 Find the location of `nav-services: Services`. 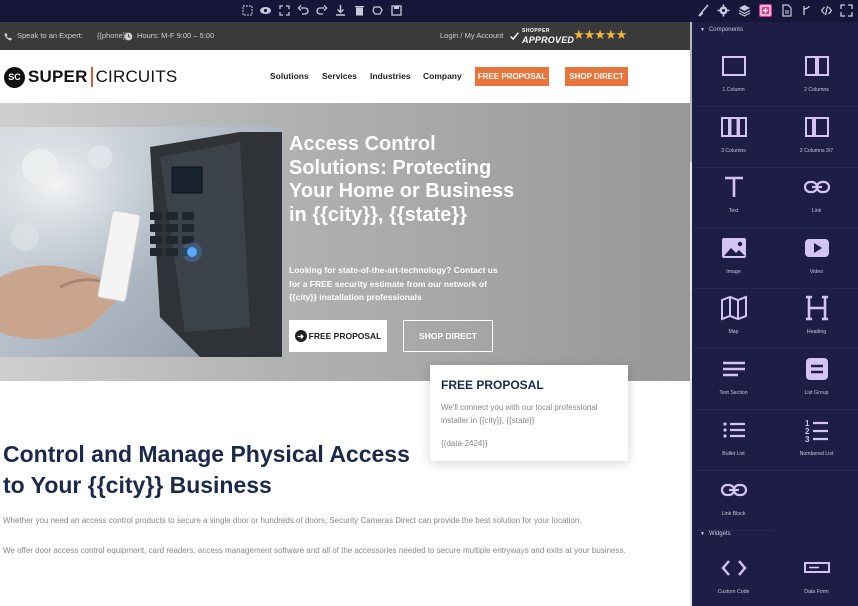

nav-services: Services is located at coordinates (339, 76).